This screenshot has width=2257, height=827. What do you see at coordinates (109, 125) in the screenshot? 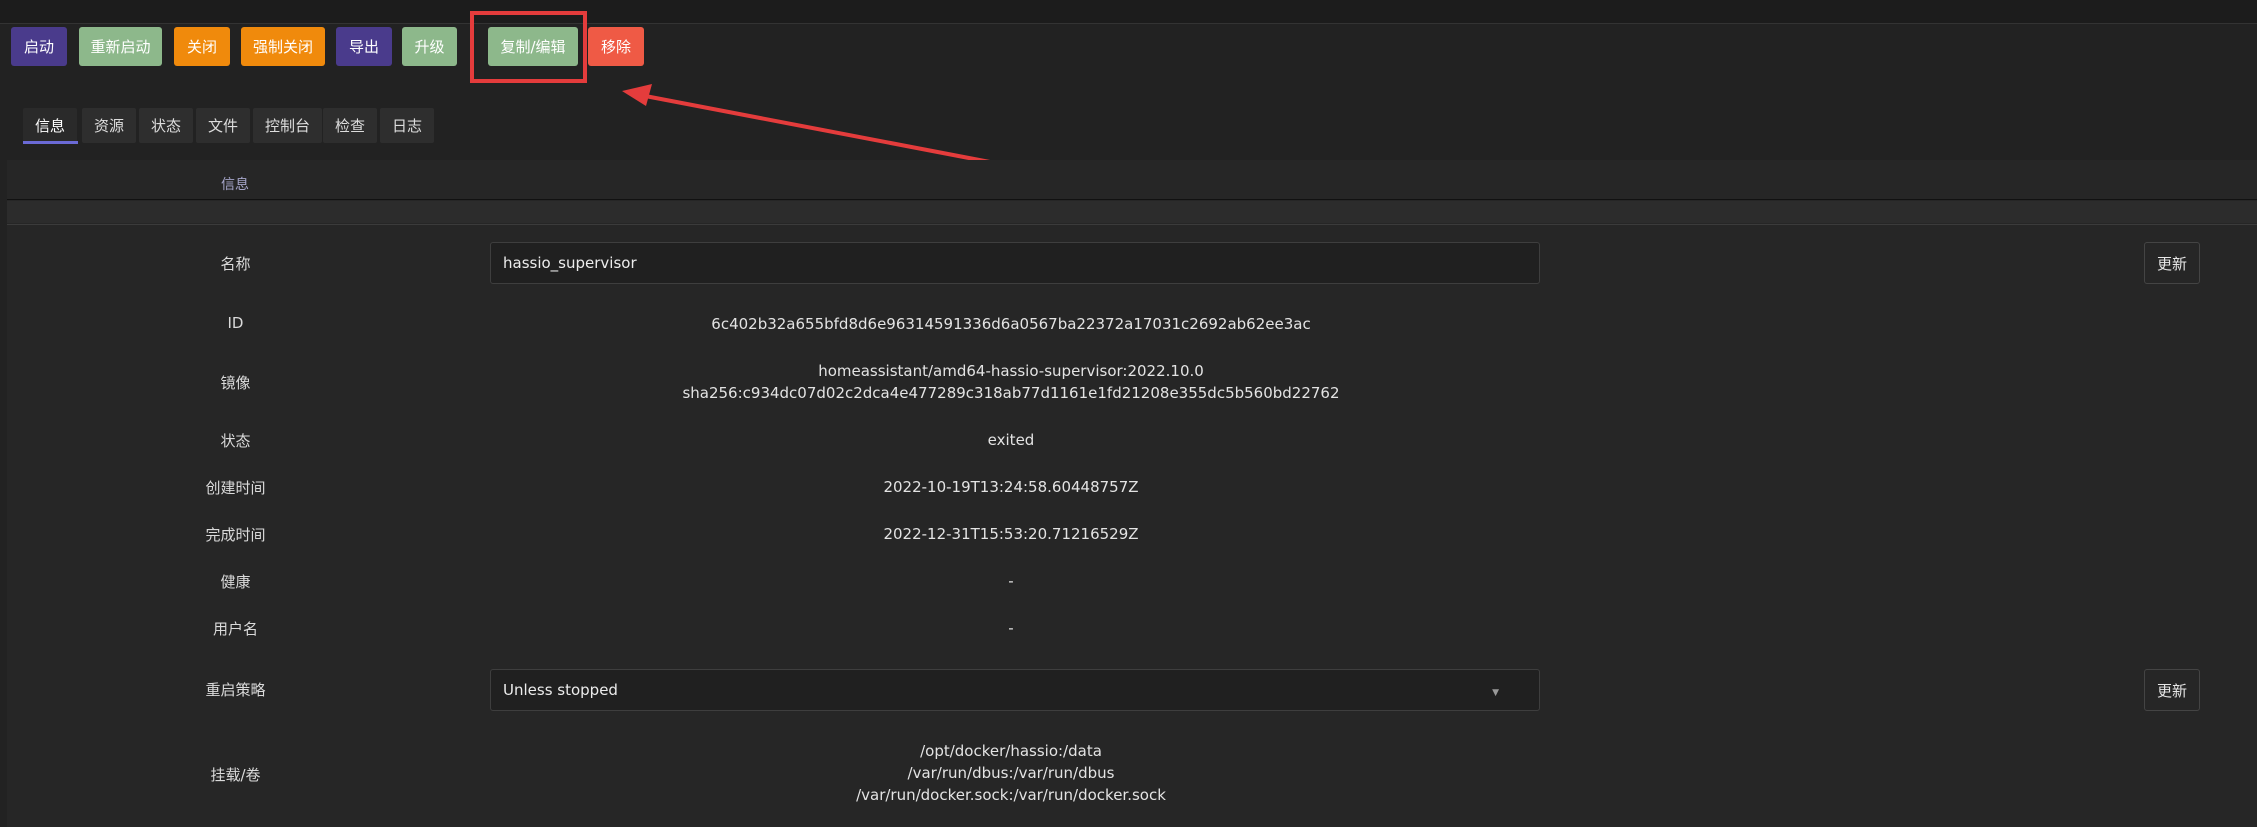
I see `tab-resources: 资源` at bounding box center [109, 125].